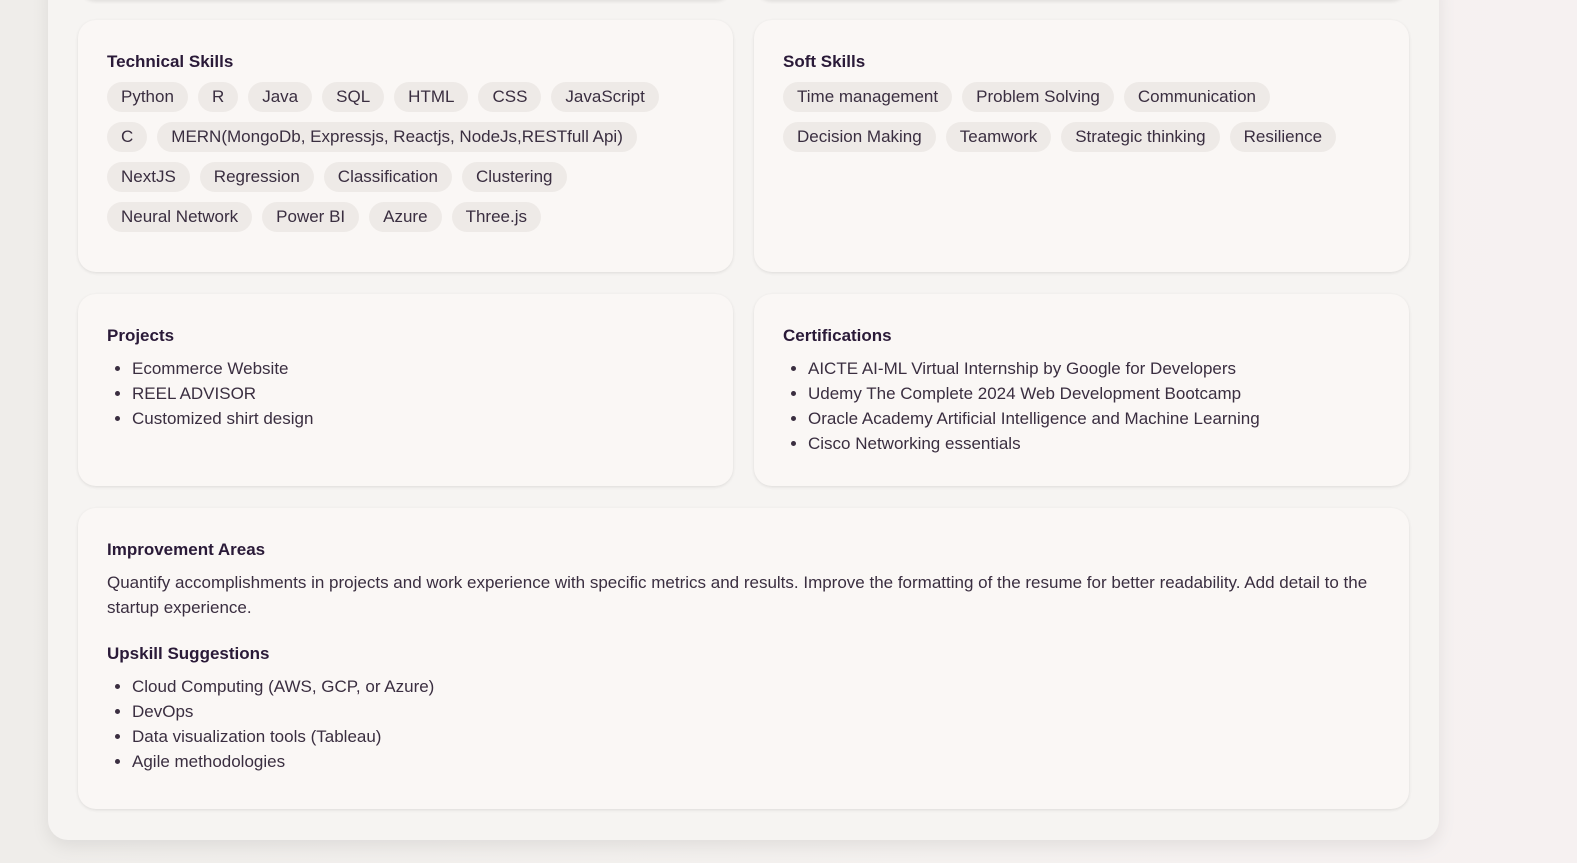 The width and height of the screenshot is (1577, 863). Describe the element at coordinates (387, 177) in the screenshot. I see `skill-chip: Classification` at that location.